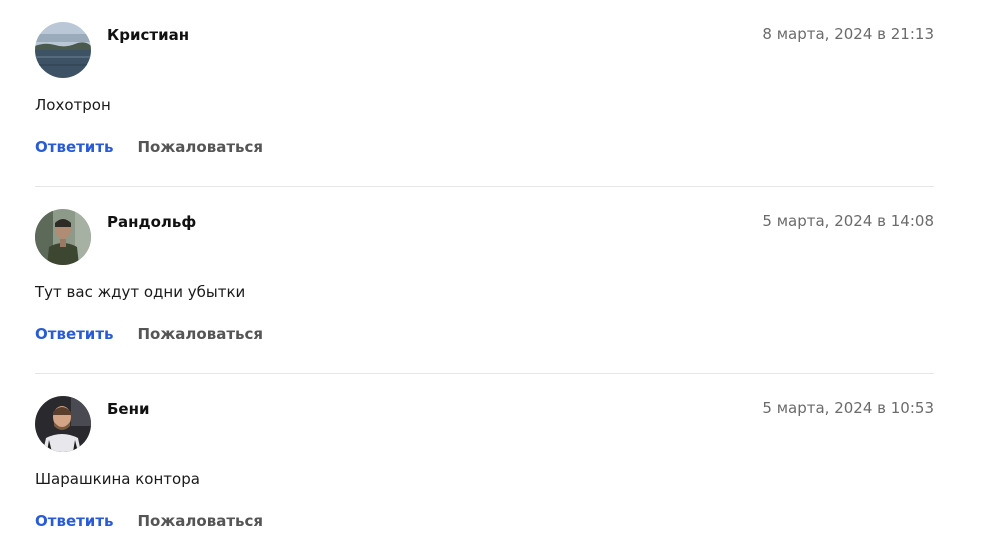 Image resolution: width=990 pixels, height=560 pixels. I want to click on comment-text: Лохотрон, so click(73, 105).